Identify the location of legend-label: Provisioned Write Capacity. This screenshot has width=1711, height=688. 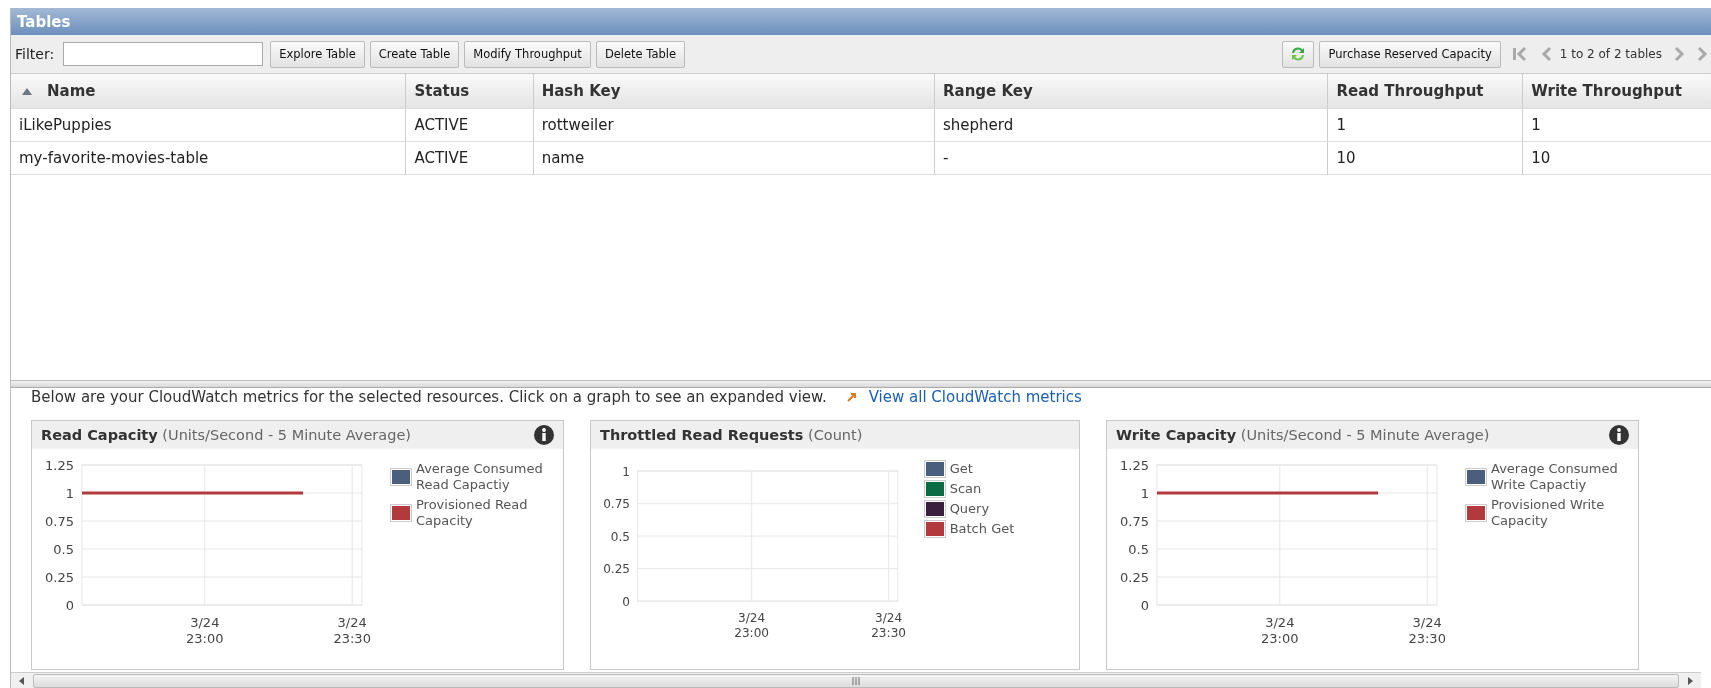
(1548, 513).